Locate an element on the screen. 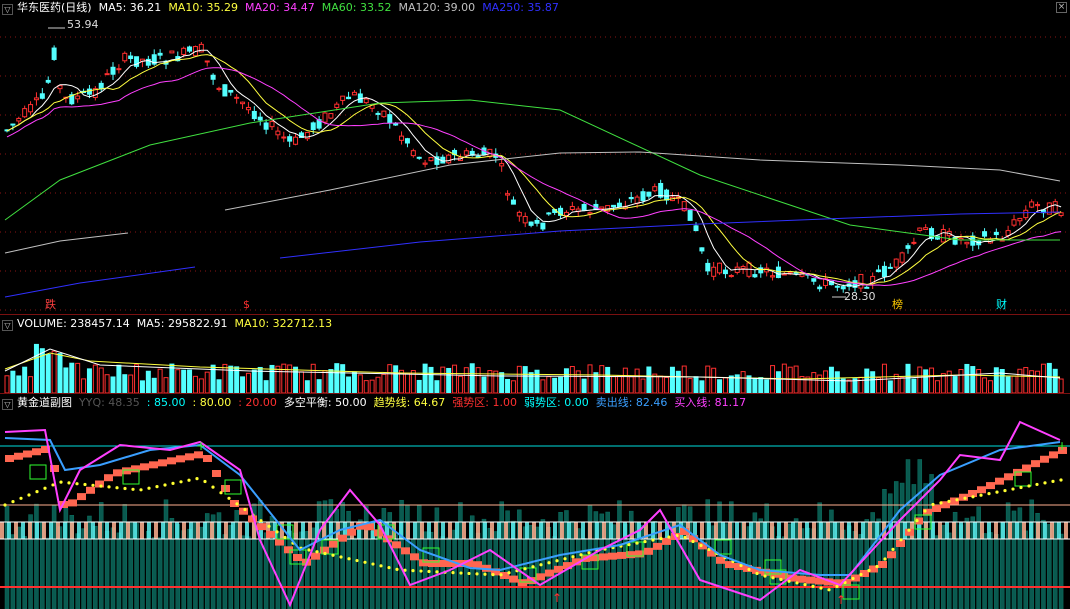  event-marker-1: $ is located at coordinates (246, 305).